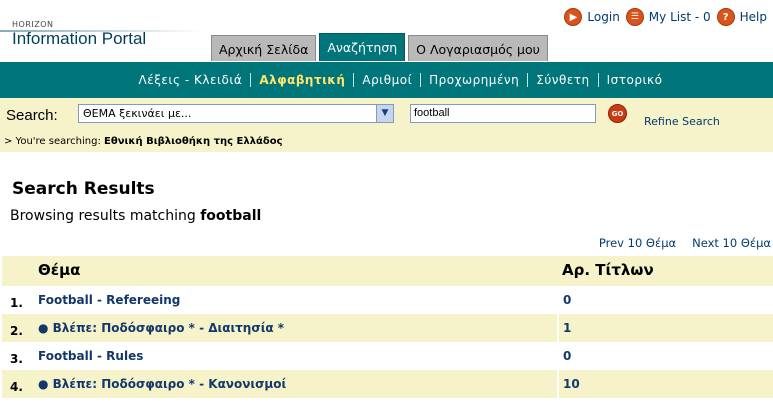  What do you see at coordinates (384, 113) in the screenshot?
I see `chevron-down-icon: ▼` at bounding box center [384, 113].